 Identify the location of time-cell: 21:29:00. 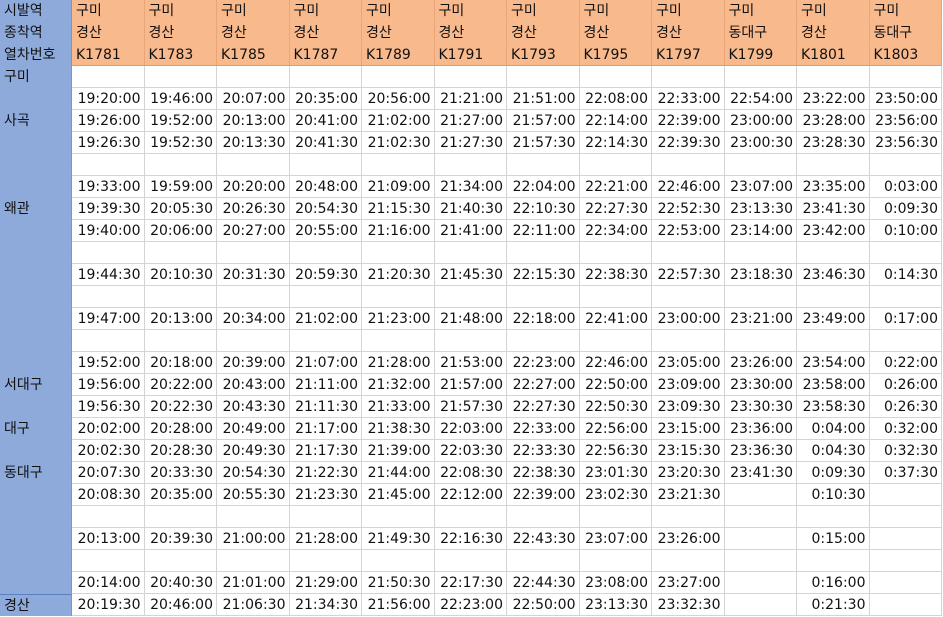
(325, 583).